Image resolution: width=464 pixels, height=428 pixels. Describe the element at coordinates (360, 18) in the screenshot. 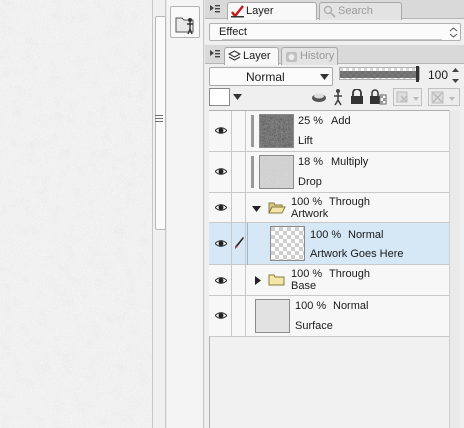

I see `tab-search-layer: Search Layer` at that location.